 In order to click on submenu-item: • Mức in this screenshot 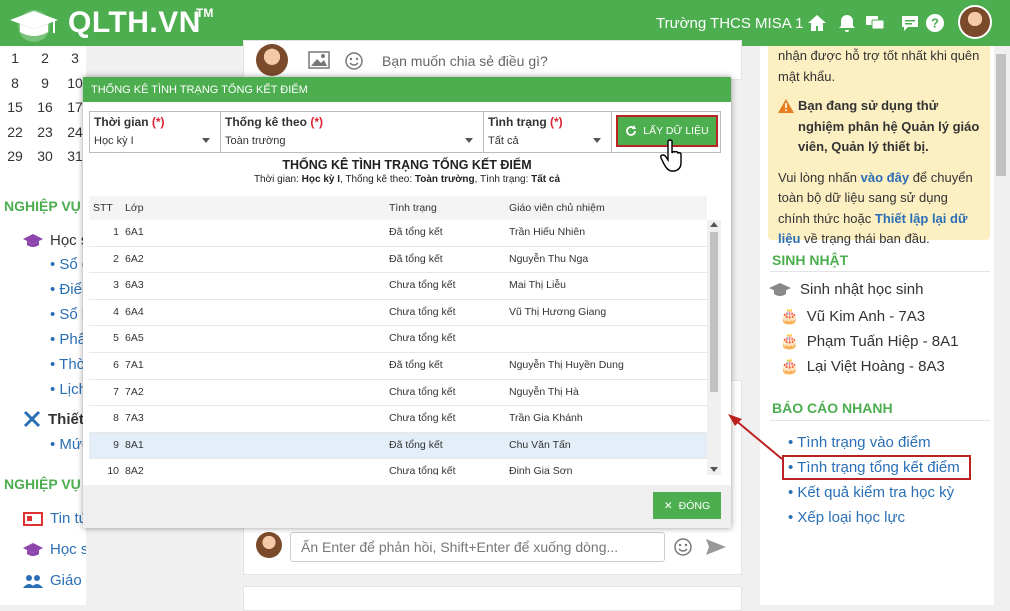, I will do `click(68, 444)`.